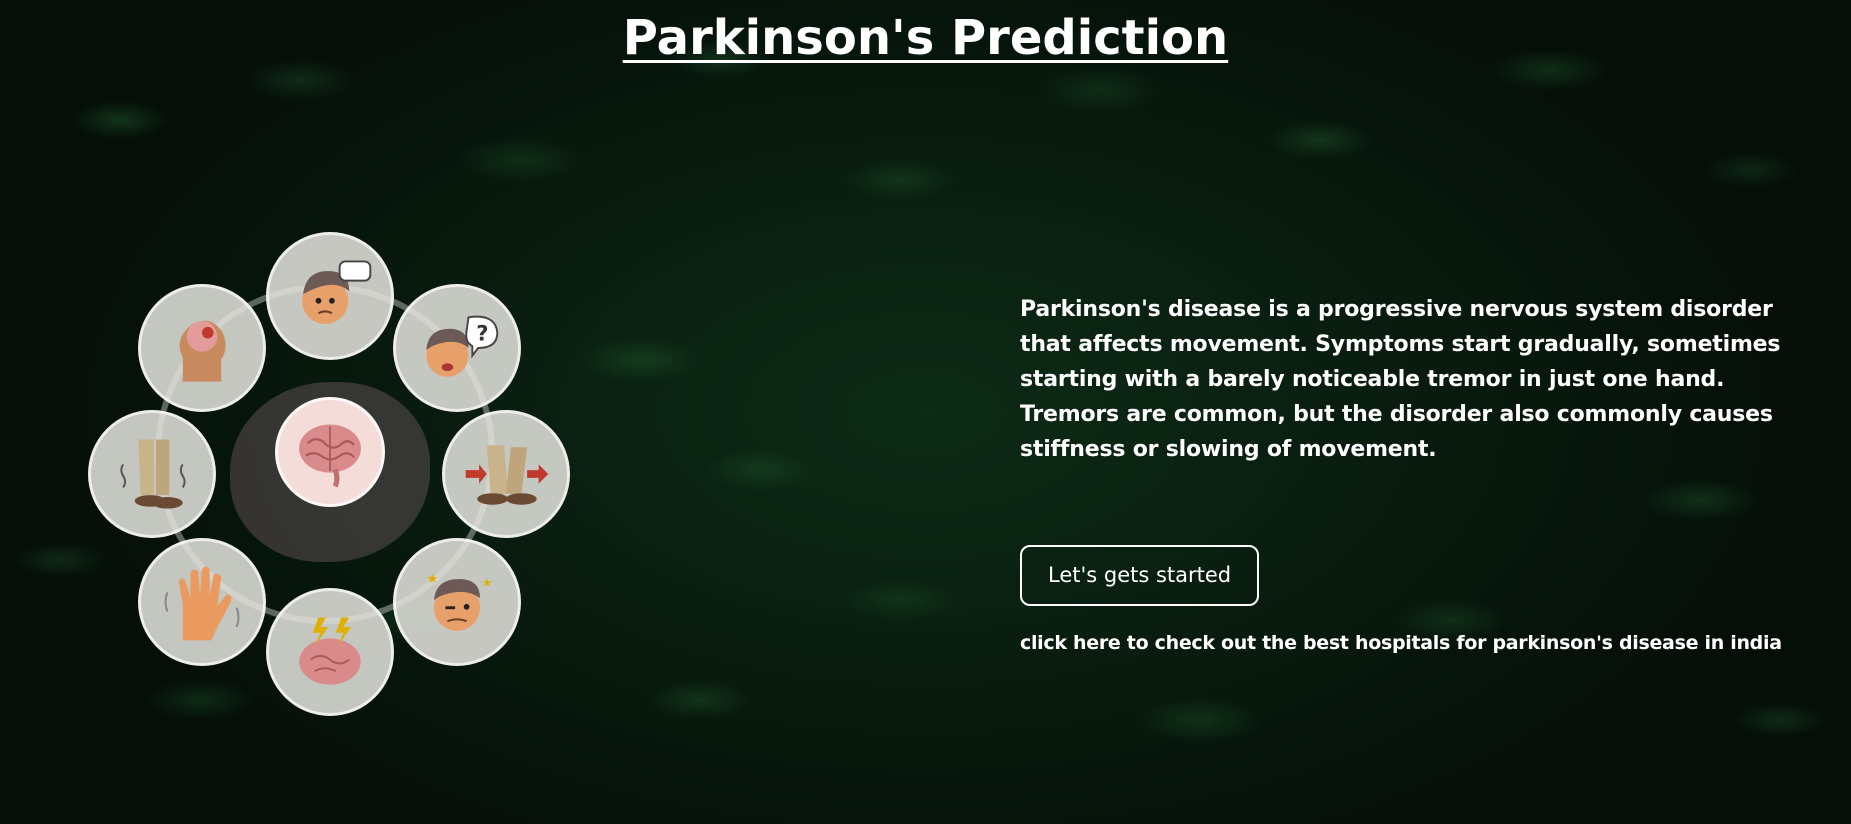 Image resolution: width=1851 pixels, height=824 pixels. What do you see at coordinates (1140, 575) in the screenshot?
I see `get-started-button: Let's gets started` at bounding box center [1140, 575].